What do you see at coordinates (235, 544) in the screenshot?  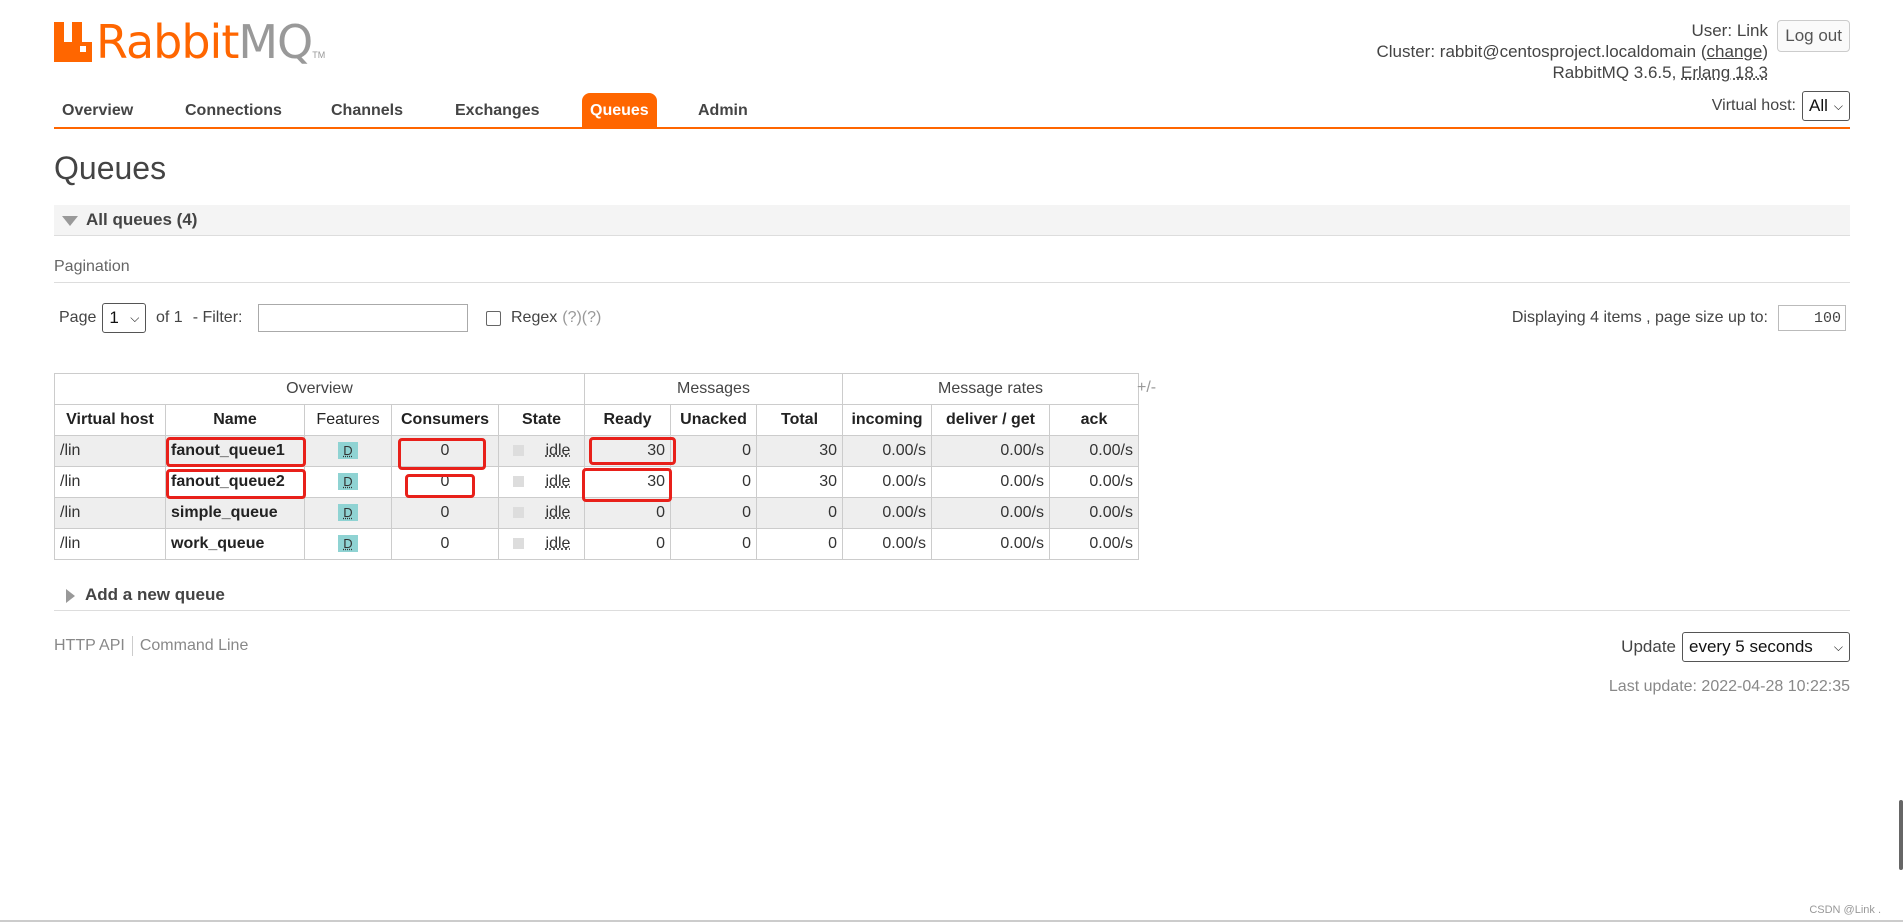 I see `queue-name-link: work_queue` at bounding box center [235, 544].